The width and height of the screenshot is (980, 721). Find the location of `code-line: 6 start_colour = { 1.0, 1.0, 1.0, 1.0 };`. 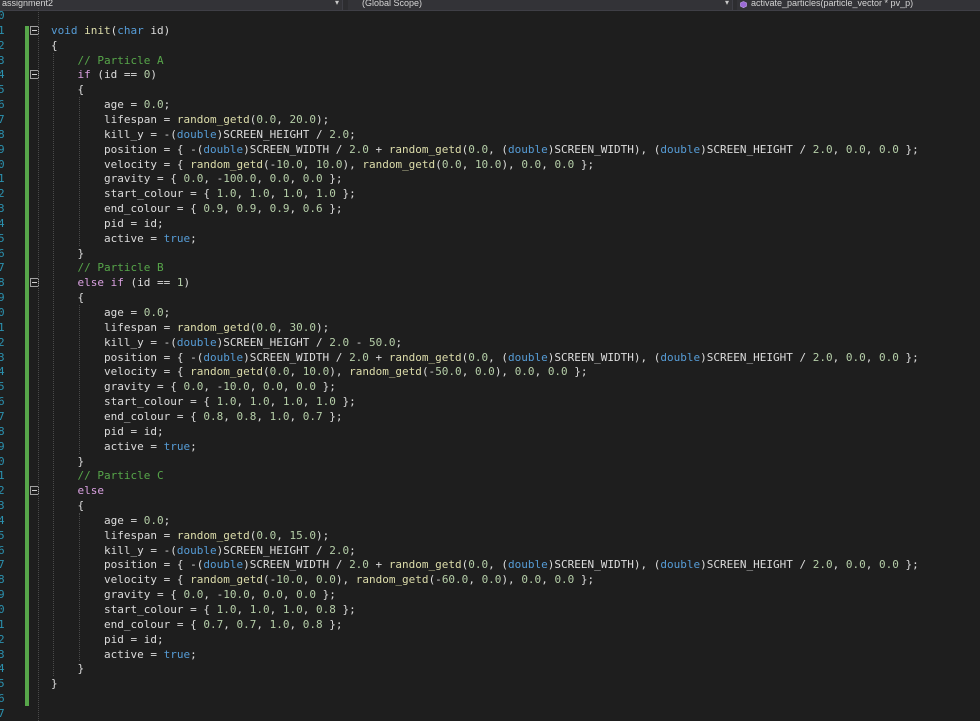

code-line: 6 start_colour = { 1.0, 1.0, 1.0, 1.0 }; is located at coordinates (490, 401).